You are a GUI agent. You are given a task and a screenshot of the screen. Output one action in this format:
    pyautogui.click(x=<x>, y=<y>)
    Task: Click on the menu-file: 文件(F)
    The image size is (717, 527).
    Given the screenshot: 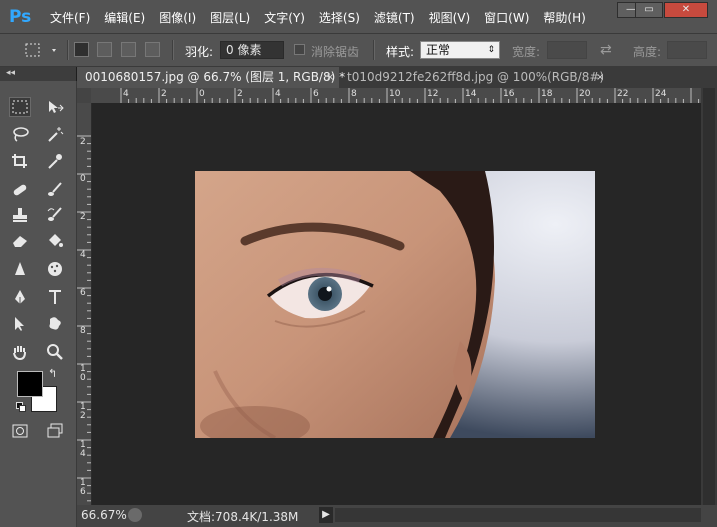 What is the action you would take?
    pyautogui.click(x=70, y=17)
    